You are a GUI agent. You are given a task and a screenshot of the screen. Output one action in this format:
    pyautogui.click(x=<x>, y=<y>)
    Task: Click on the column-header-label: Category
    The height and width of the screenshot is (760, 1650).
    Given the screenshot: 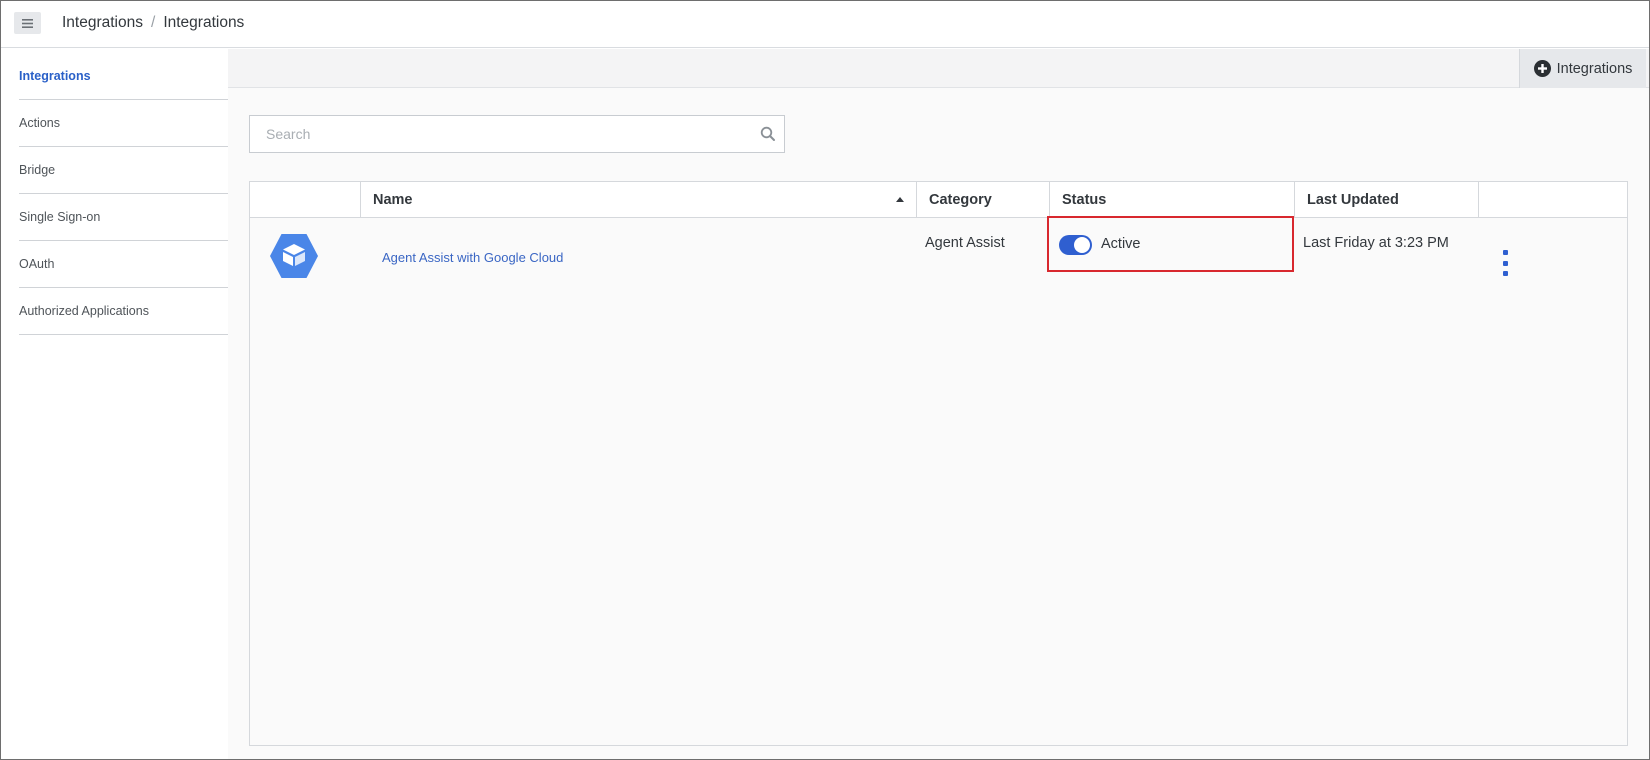 What is the action you would take?
    pyautogui.click(x=960, y=199)
    